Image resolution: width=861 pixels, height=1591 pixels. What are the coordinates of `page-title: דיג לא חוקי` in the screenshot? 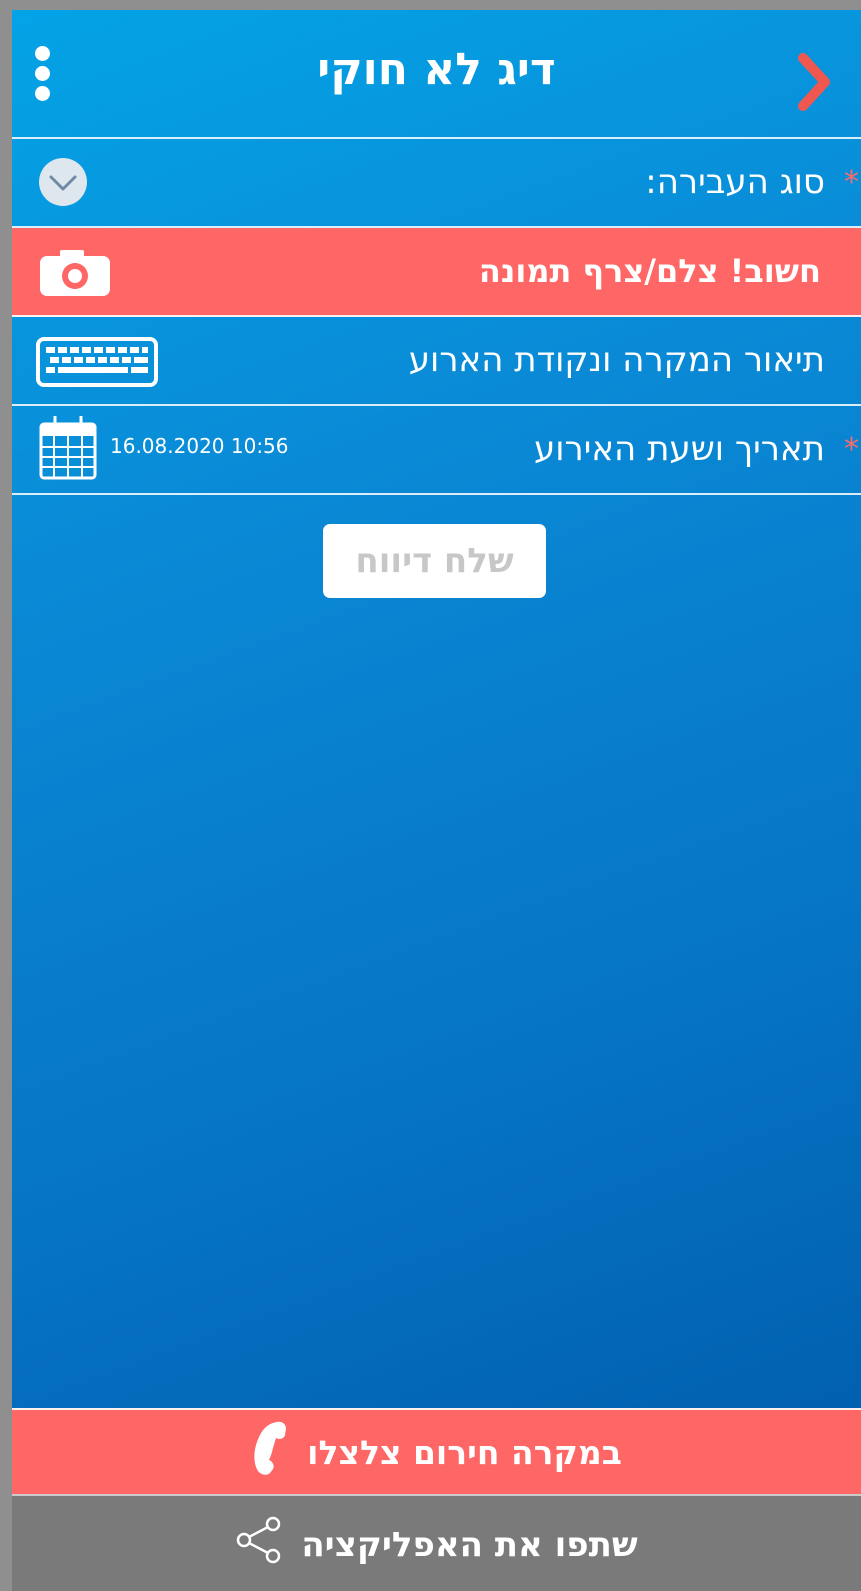 It's located at (436, 69).